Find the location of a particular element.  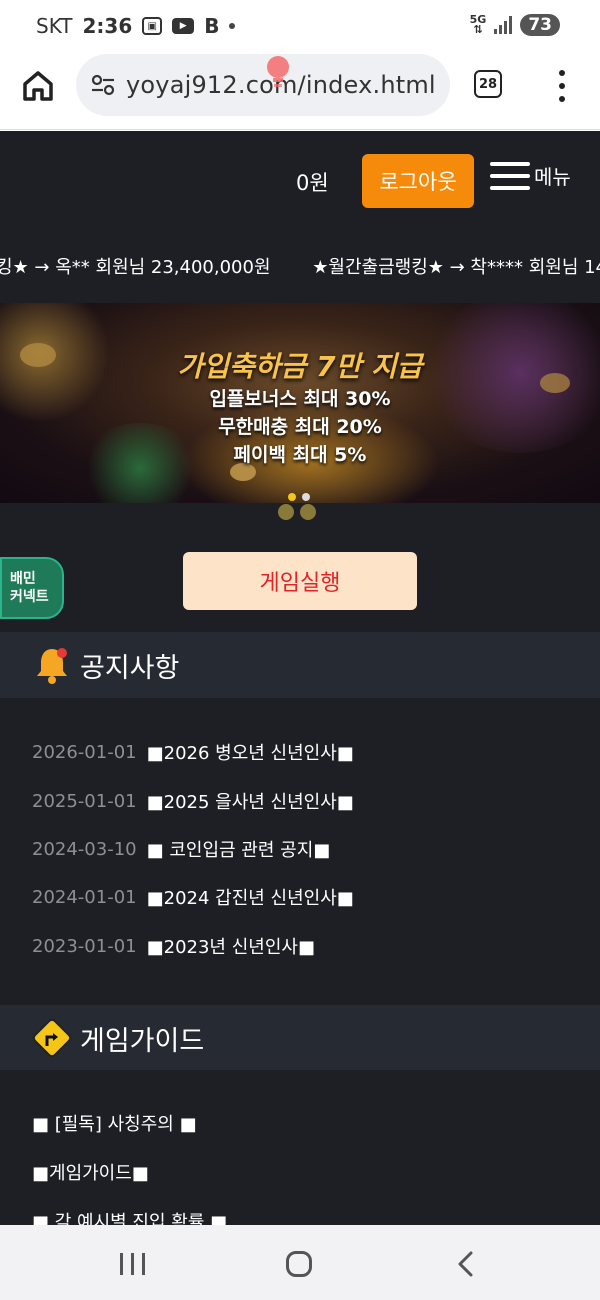

battery-indicator: 73 is located at coordinates (540, 25).